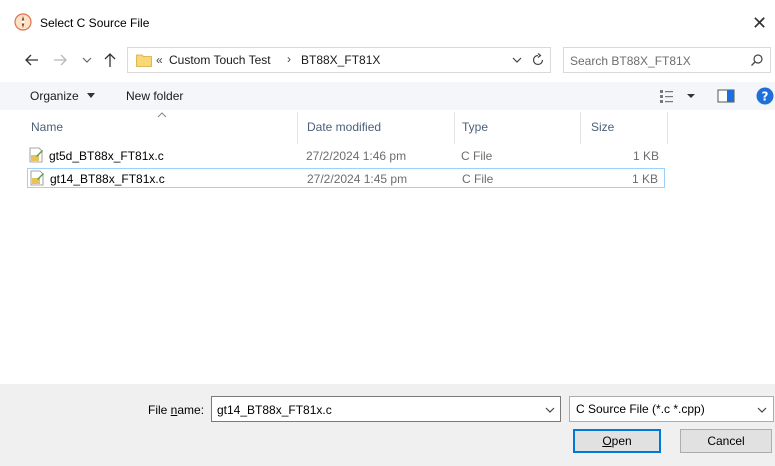  Describe the element at coordinates (162, 115) in the screenshot. I see `sort-ascending-icon` at that location.